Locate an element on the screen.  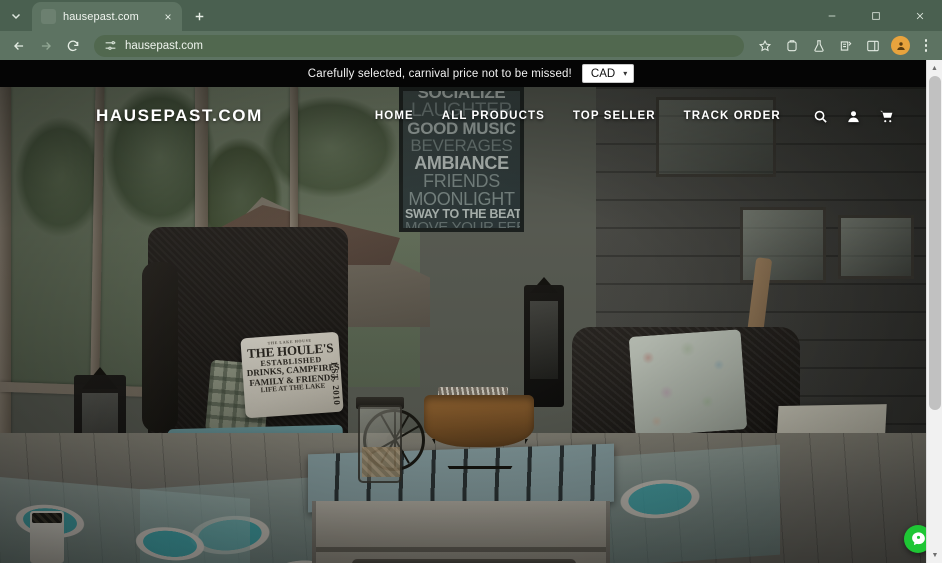
floral-pillow is located at coordinates (688, 383).